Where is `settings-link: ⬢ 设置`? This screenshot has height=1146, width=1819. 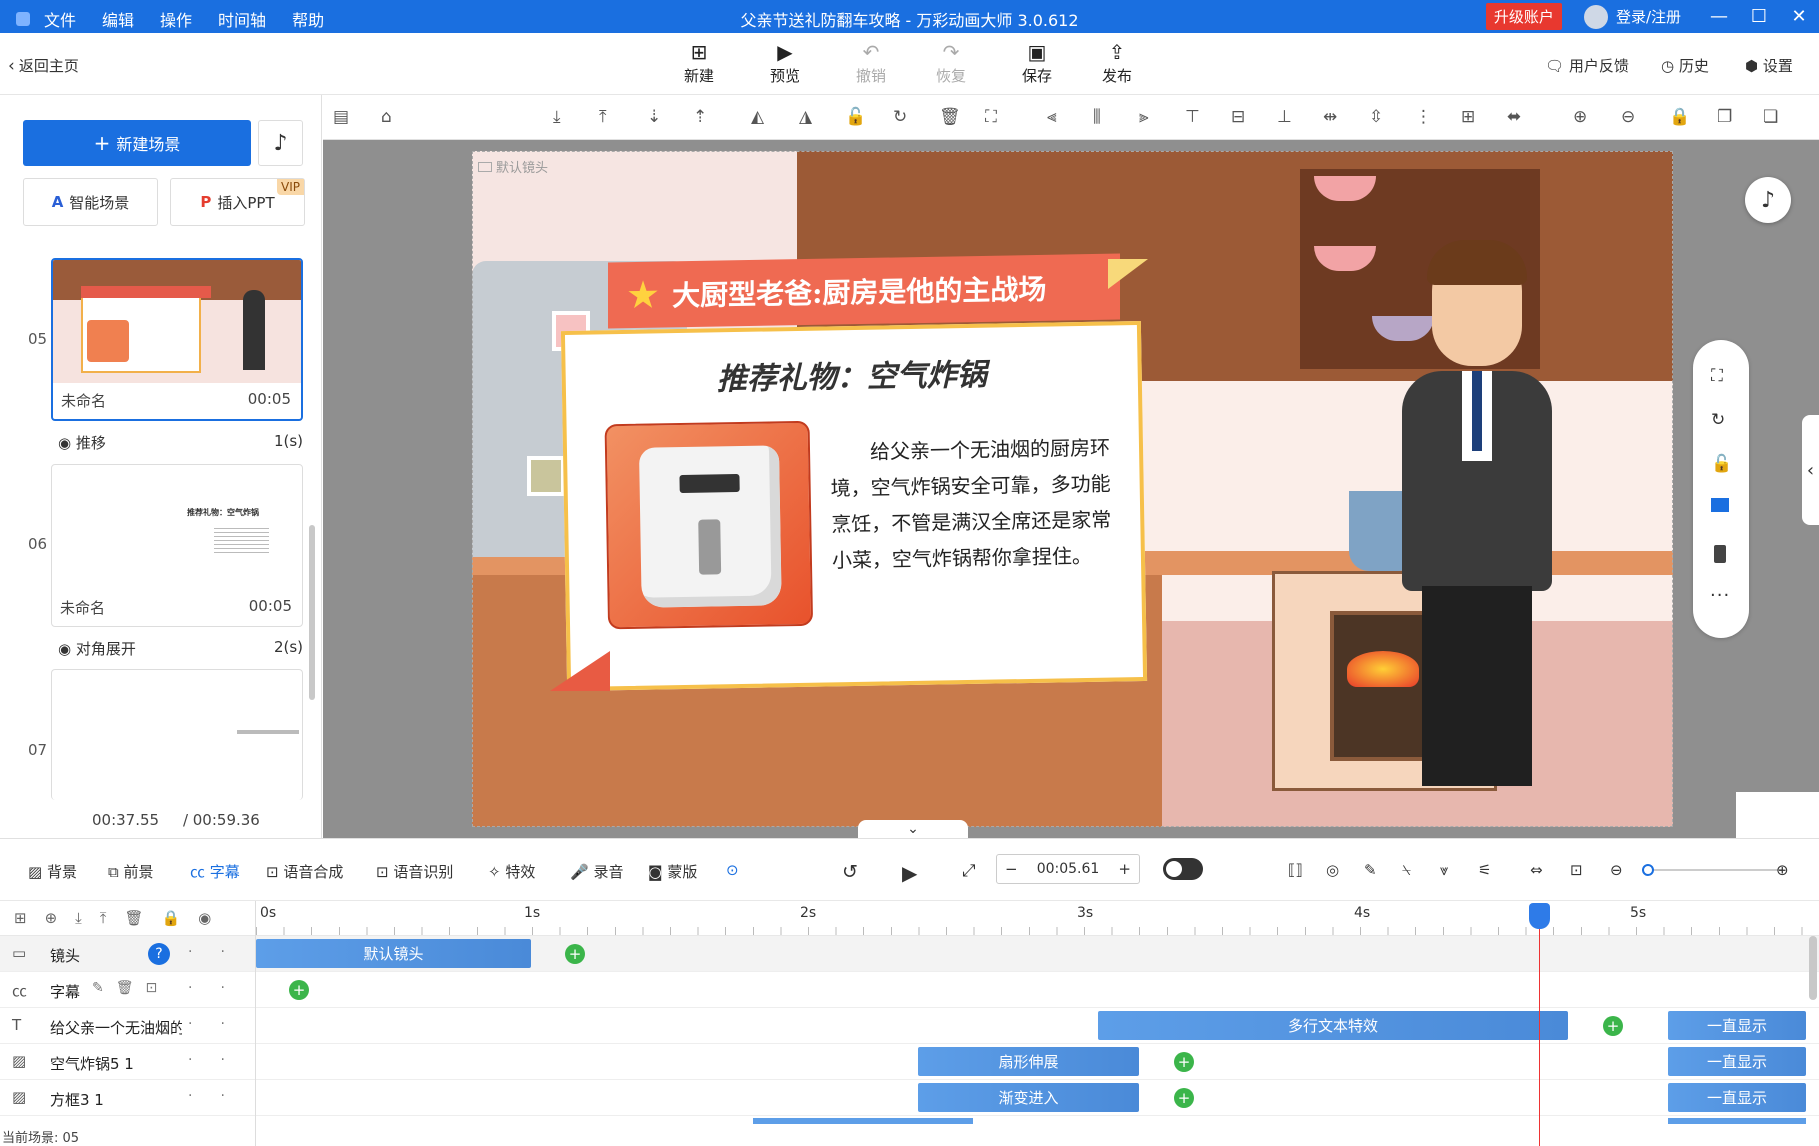
settings-link: ⬢ 设置 is located at coordinates (1769, 65).